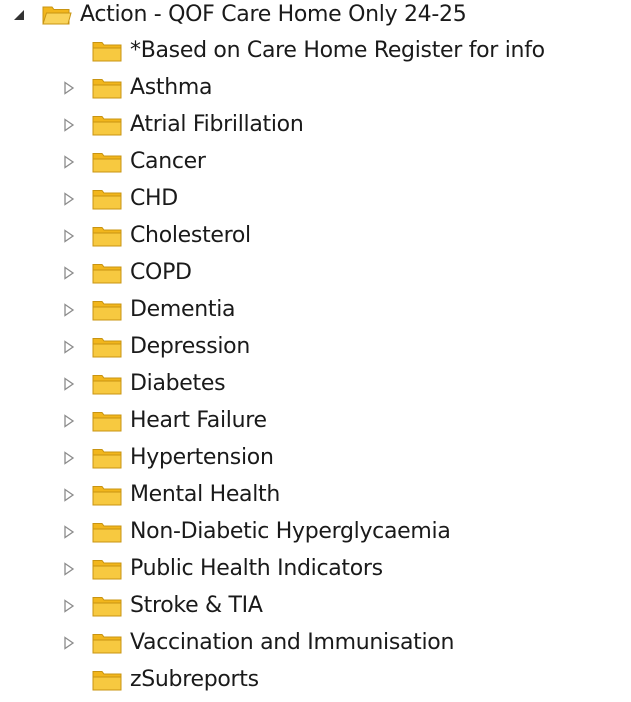 The image size is (631, 702). What do you see at coordinates (217, 124) in the screenshot?
I see `tree-node-label: Atrial Fibrillation` at bounding box center [217, 124].